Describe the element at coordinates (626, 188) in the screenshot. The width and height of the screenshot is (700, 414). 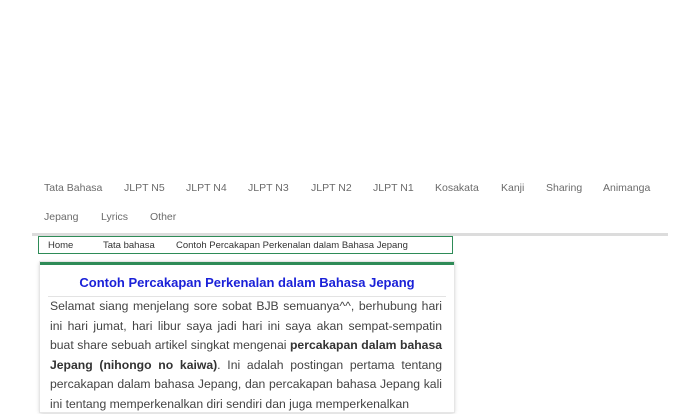
I see `nav-item-animanga: Animanga` at that location.